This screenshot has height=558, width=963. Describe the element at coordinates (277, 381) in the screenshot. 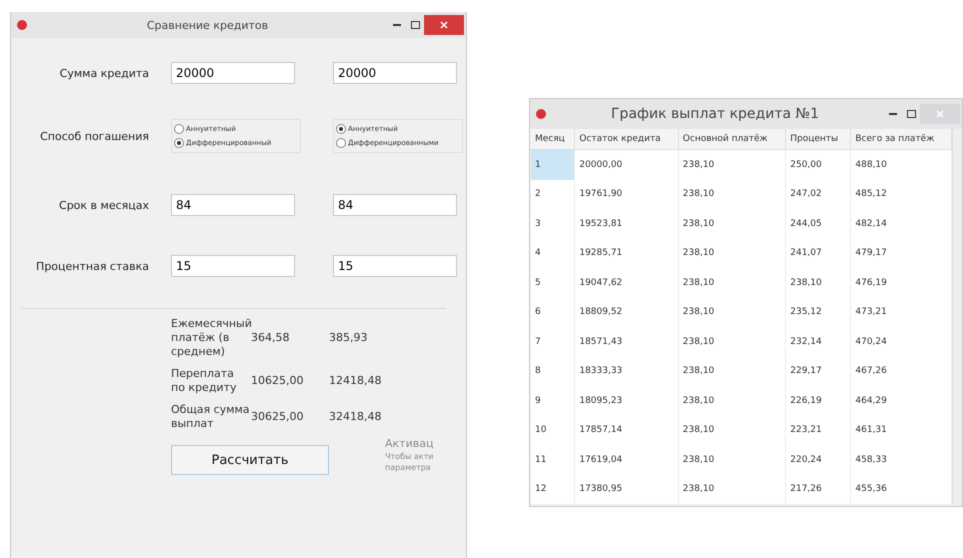

I see `result-value: 10625,00` at that location.